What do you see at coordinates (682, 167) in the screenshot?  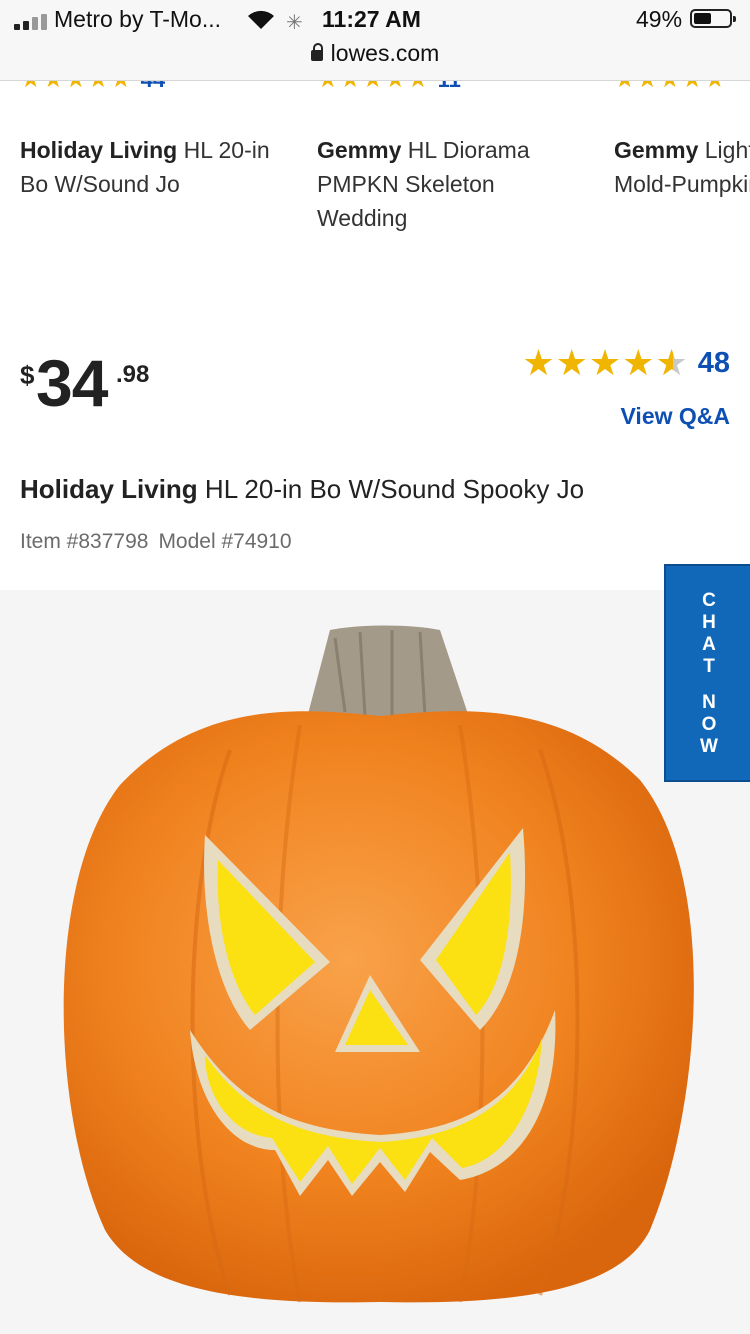 I see `card-title: Gemmy Lighted Blow Mold-Pumpkin-H` at bounding box center [682, 167].